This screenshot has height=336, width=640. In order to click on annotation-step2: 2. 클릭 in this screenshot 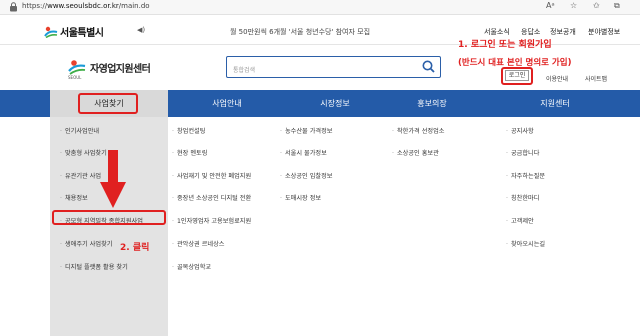, I will do `click(135, 248)`.